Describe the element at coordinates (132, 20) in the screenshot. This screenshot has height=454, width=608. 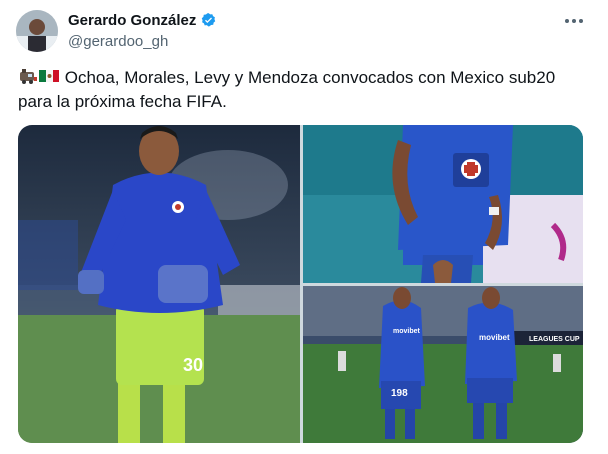
I see `author-display-name: Gerardo González` at that location.